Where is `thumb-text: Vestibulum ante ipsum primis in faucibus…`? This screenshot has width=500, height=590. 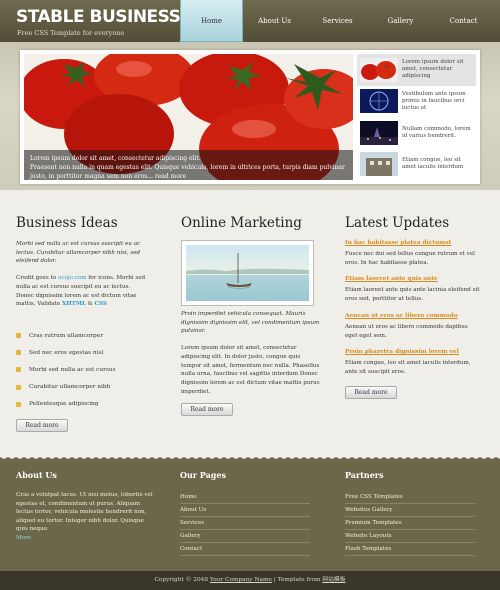
thumb-text: Vestibulum ante ipsum primis in faucibus… is located at coordinates (434, 100).